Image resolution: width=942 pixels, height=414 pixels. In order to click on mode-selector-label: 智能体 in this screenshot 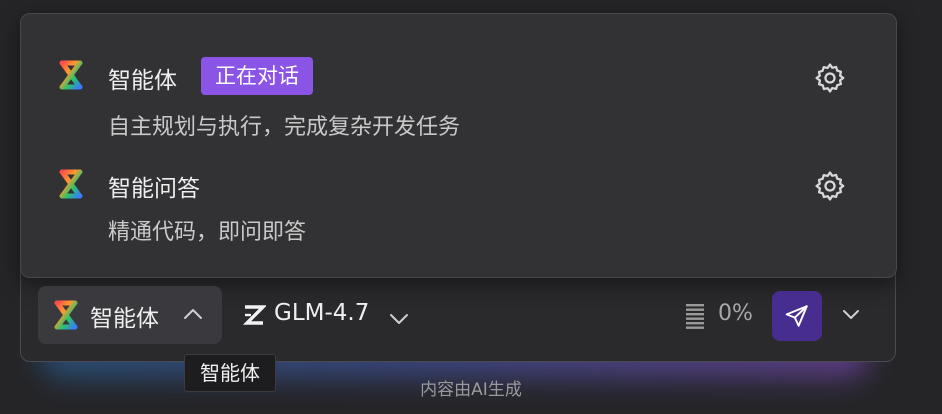, I will do `click(124, 319)`.